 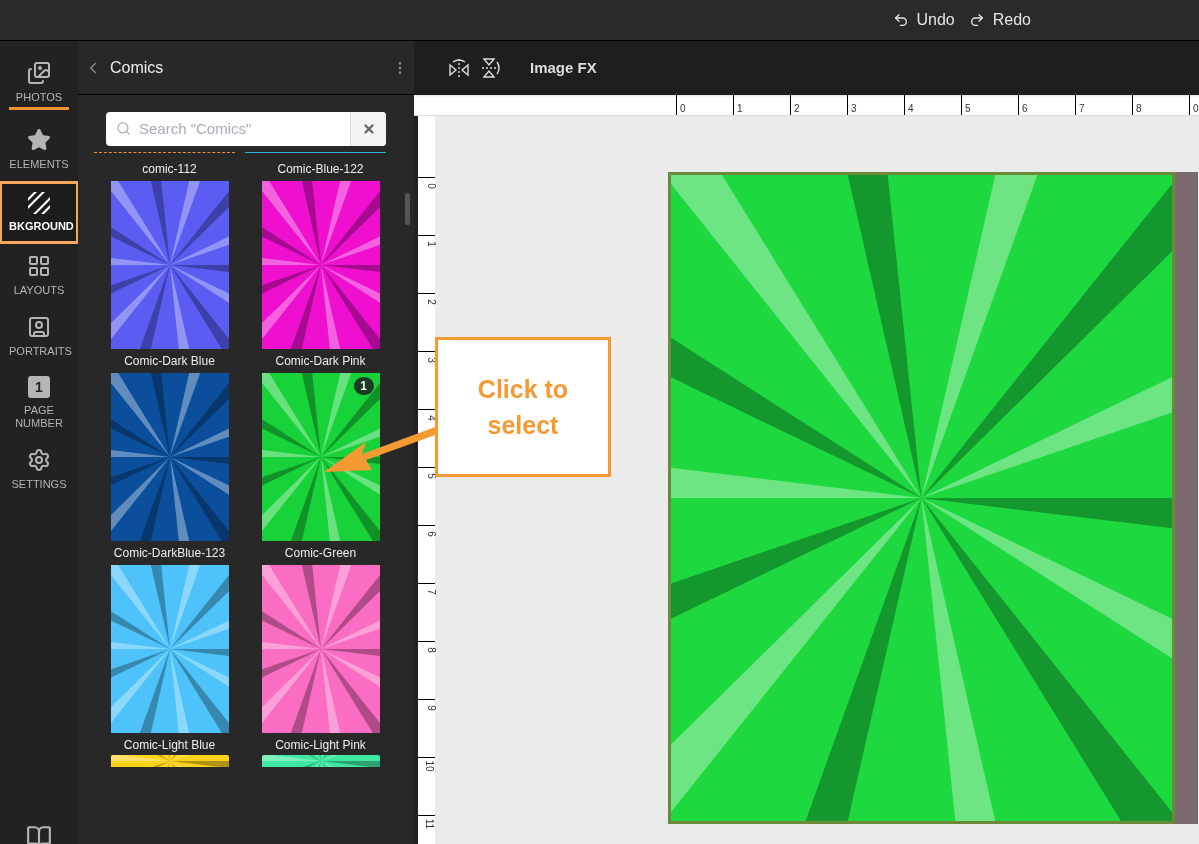 What do you see at coordinates (39, 403) in the screenshot?
I see `sidebar-item: 1 PAGE NUMBER` at bounding box center [39, 403].